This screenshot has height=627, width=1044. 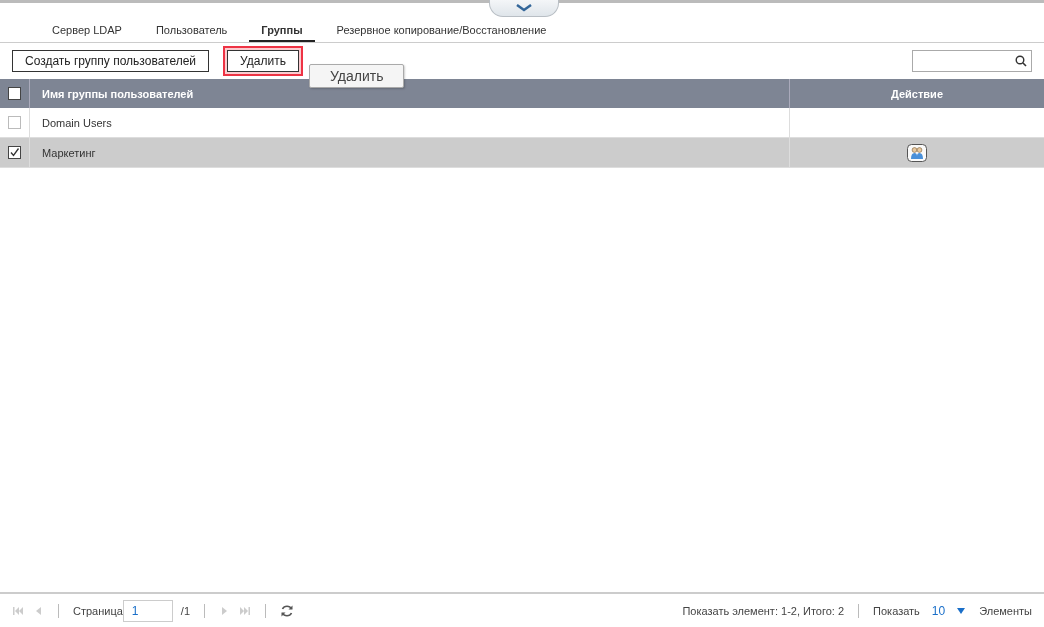 I want to click on toolbar-button: Создать группу пользователей, so click(x=111, y=61).